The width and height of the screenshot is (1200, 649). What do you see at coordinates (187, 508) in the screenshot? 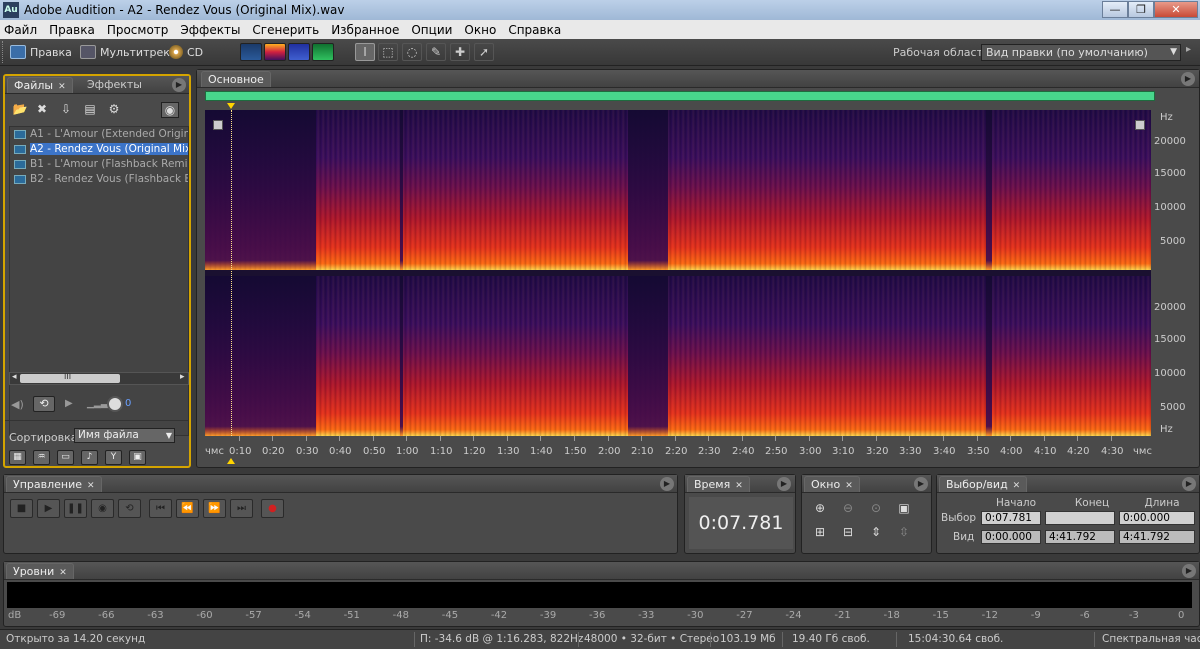
I see `rewind-button: ⏪` at bounding box center [187, 508].